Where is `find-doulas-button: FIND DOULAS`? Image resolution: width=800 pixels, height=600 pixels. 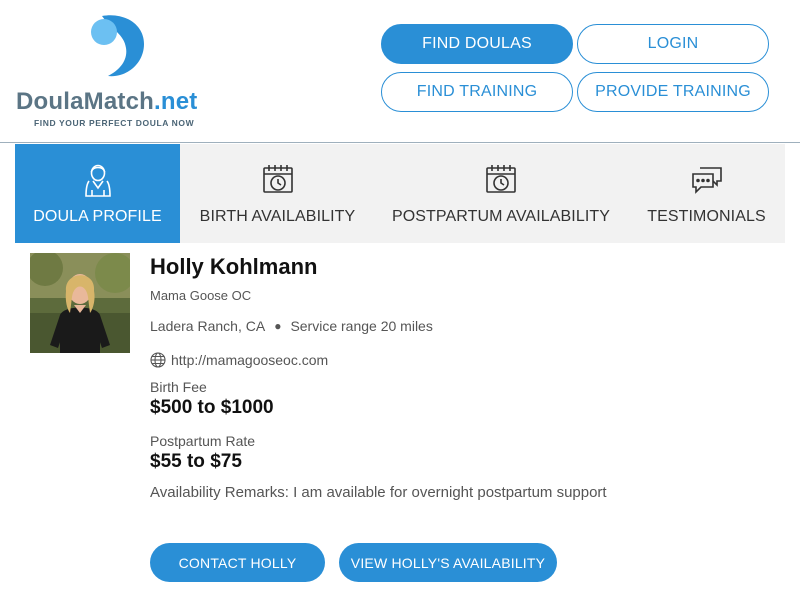
find-doulas-button: FIND DOULAS is located at coordinates (477, 44).